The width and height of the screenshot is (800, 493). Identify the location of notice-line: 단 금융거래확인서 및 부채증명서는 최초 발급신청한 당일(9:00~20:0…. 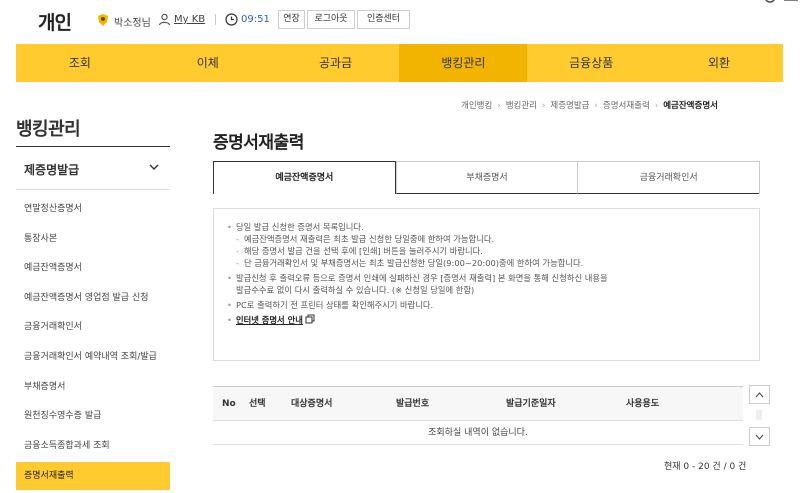
(486, 263).